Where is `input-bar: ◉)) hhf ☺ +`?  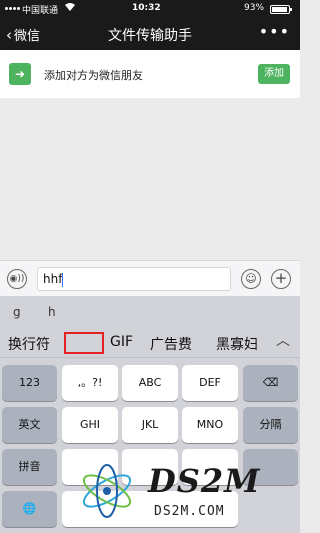
input-bar: ◉)) hhf ☺ + is located at coordinates (150, 278).